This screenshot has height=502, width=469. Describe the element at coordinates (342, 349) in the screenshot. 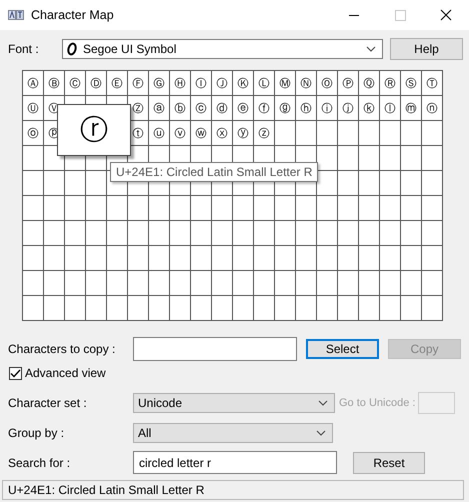

I see `action-button: Select` at that location.